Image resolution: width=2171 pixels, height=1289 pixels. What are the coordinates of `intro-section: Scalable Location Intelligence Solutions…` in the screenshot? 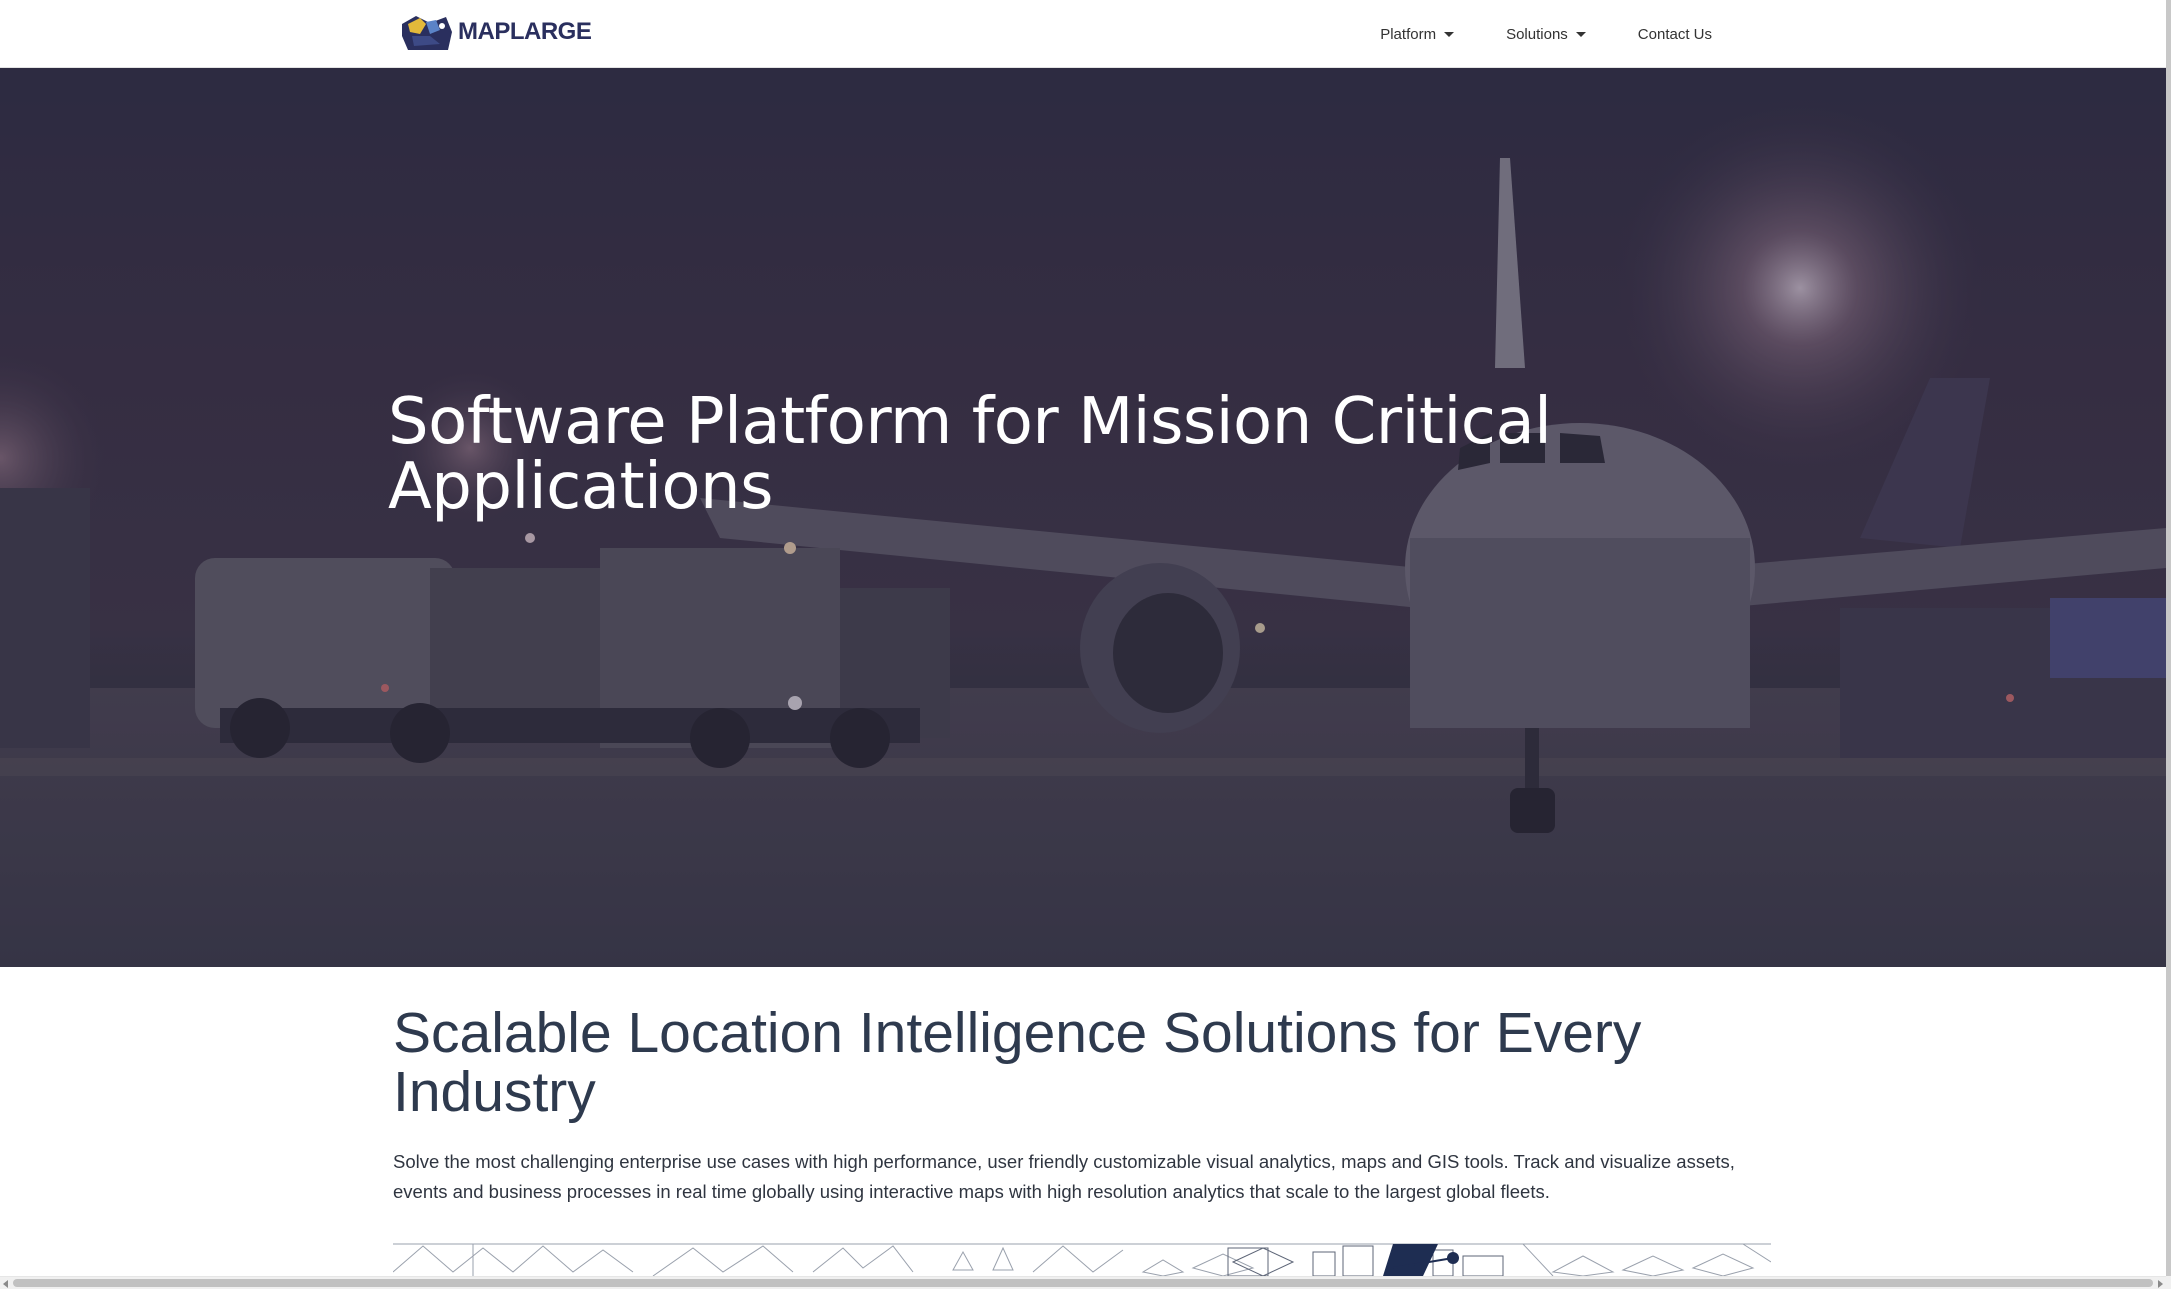 It's located at (1082, 1105).